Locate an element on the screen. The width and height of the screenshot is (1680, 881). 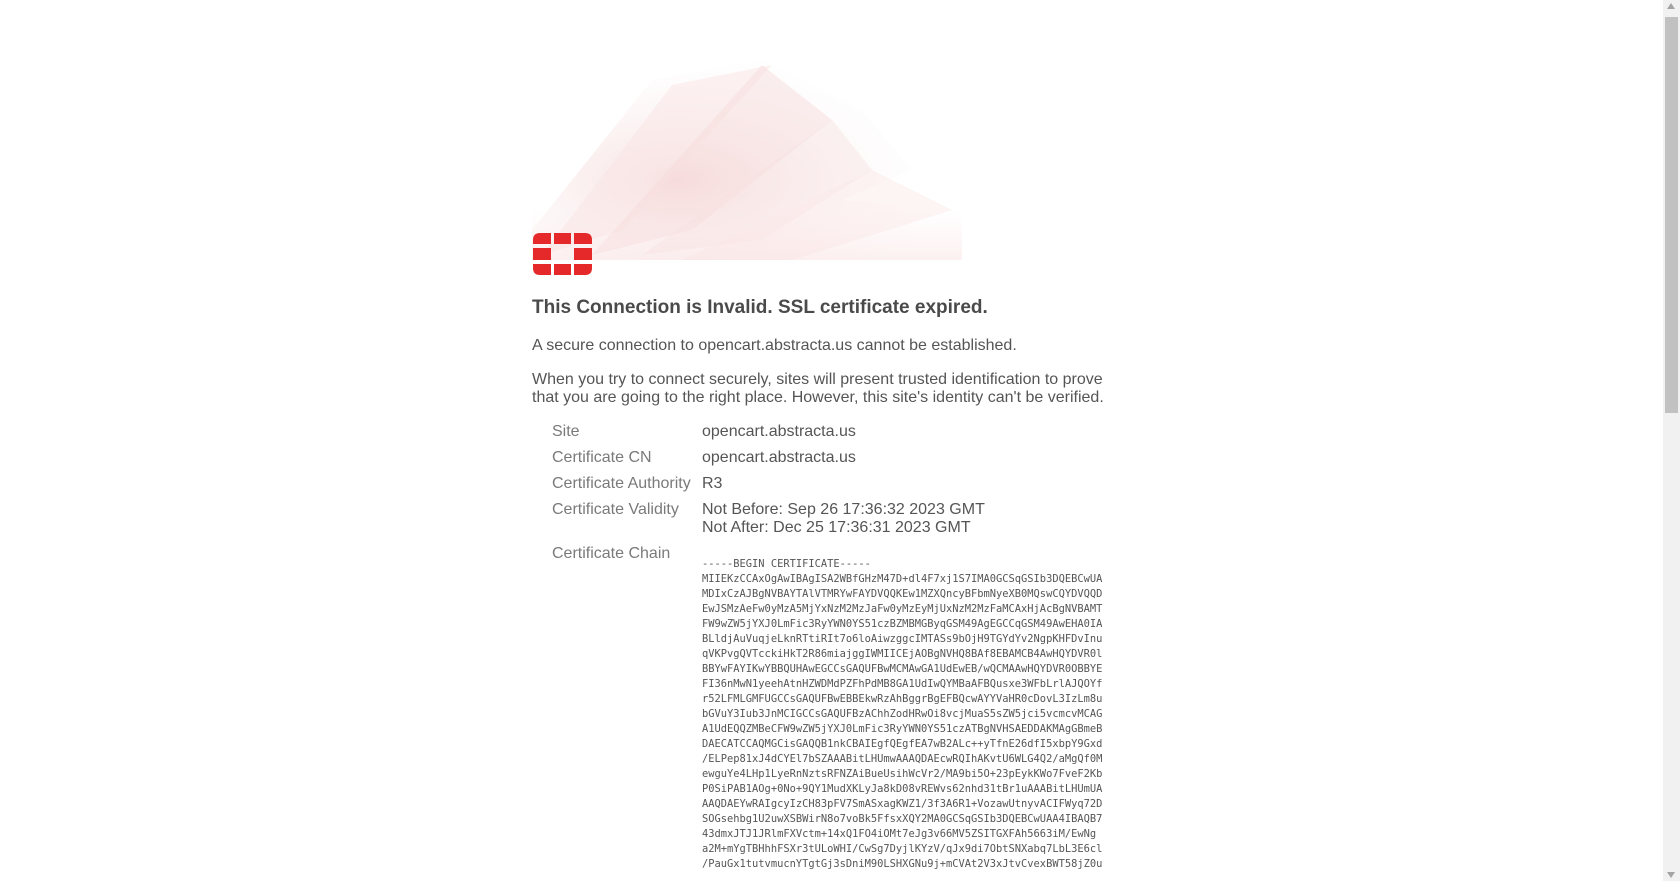
site-row: Site opencart.abstracta.us is located at coordinates (827, 432).